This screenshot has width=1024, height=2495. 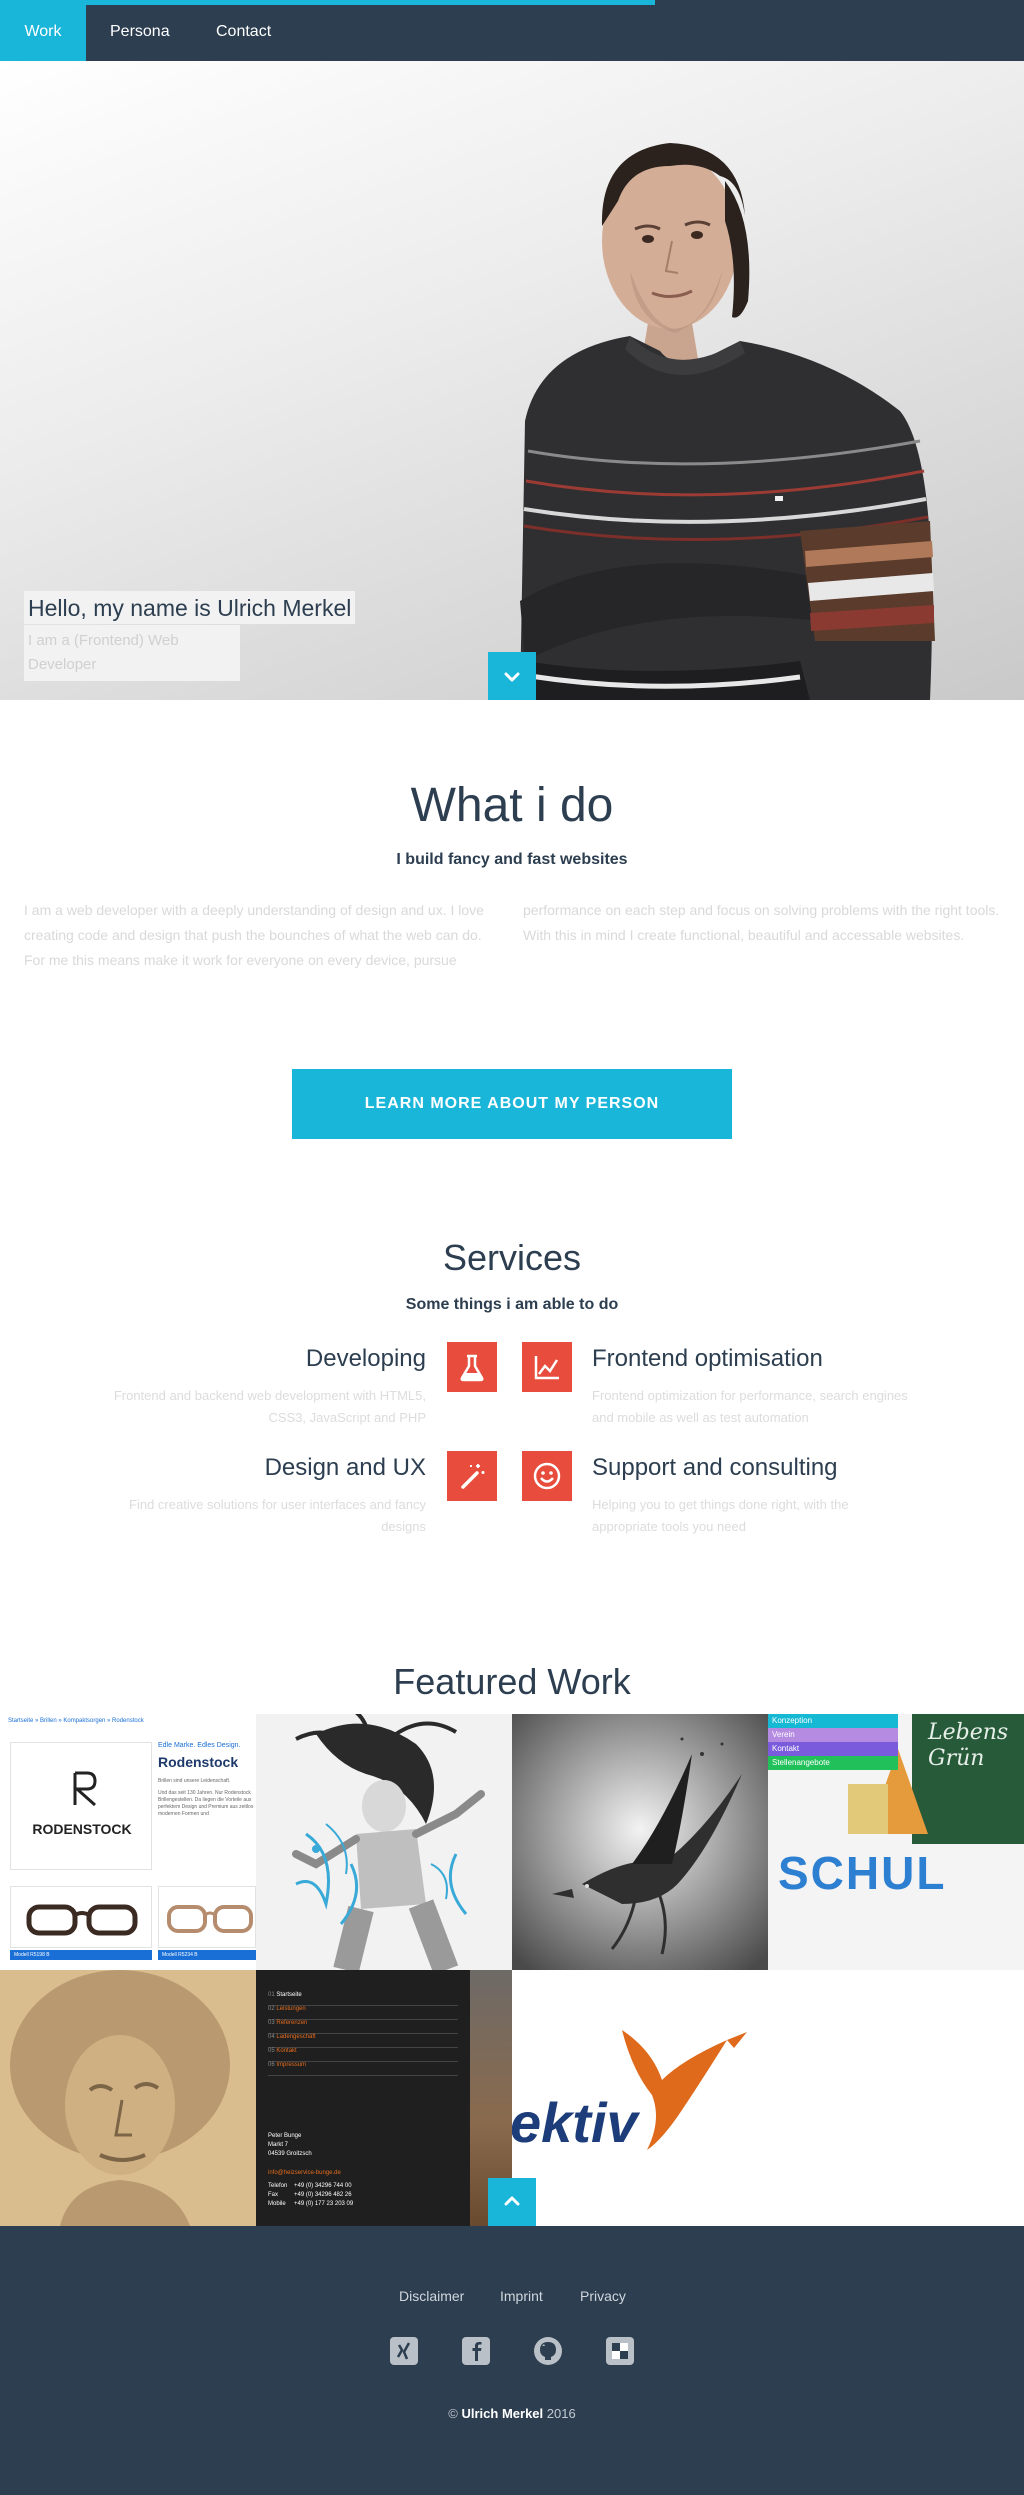 What do you see at coordinates (640, 2098) in the screenshot?
I see `portfolio-tile-ektiv: ektiv` at bounding box center [640, 2098].